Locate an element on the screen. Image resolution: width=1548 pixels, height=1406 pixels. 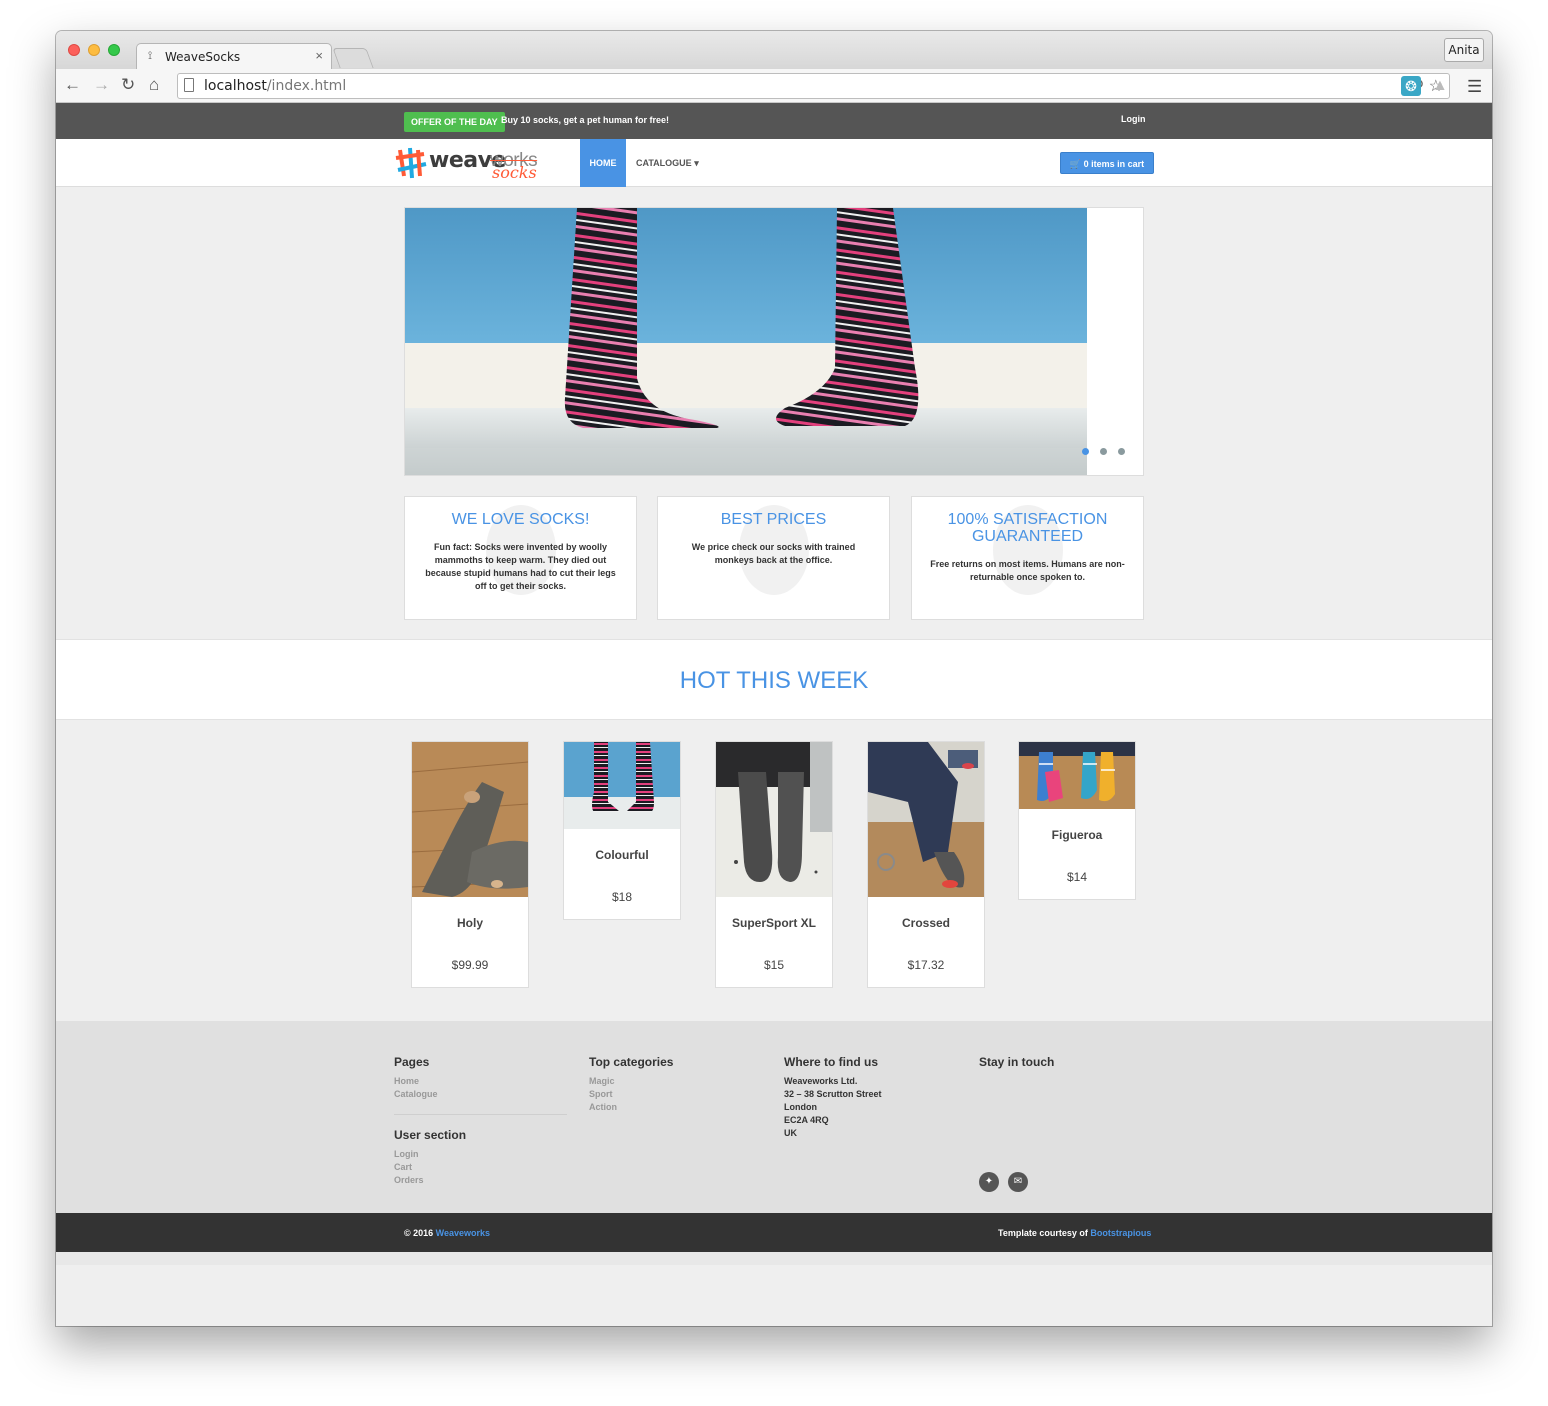
feature-title: BEST PRICES is located at coordinates (773, 519).